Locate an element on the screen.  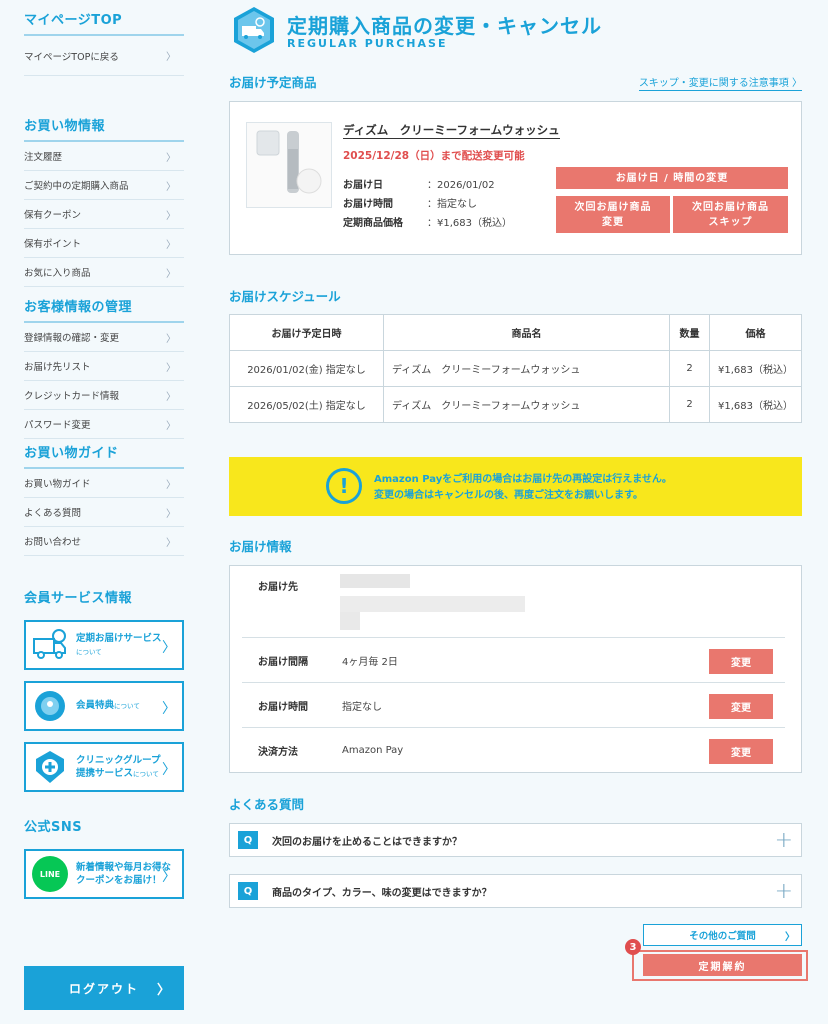
time-row: お届け時間 指定なし 変更 is located at coordinates (513, 704).